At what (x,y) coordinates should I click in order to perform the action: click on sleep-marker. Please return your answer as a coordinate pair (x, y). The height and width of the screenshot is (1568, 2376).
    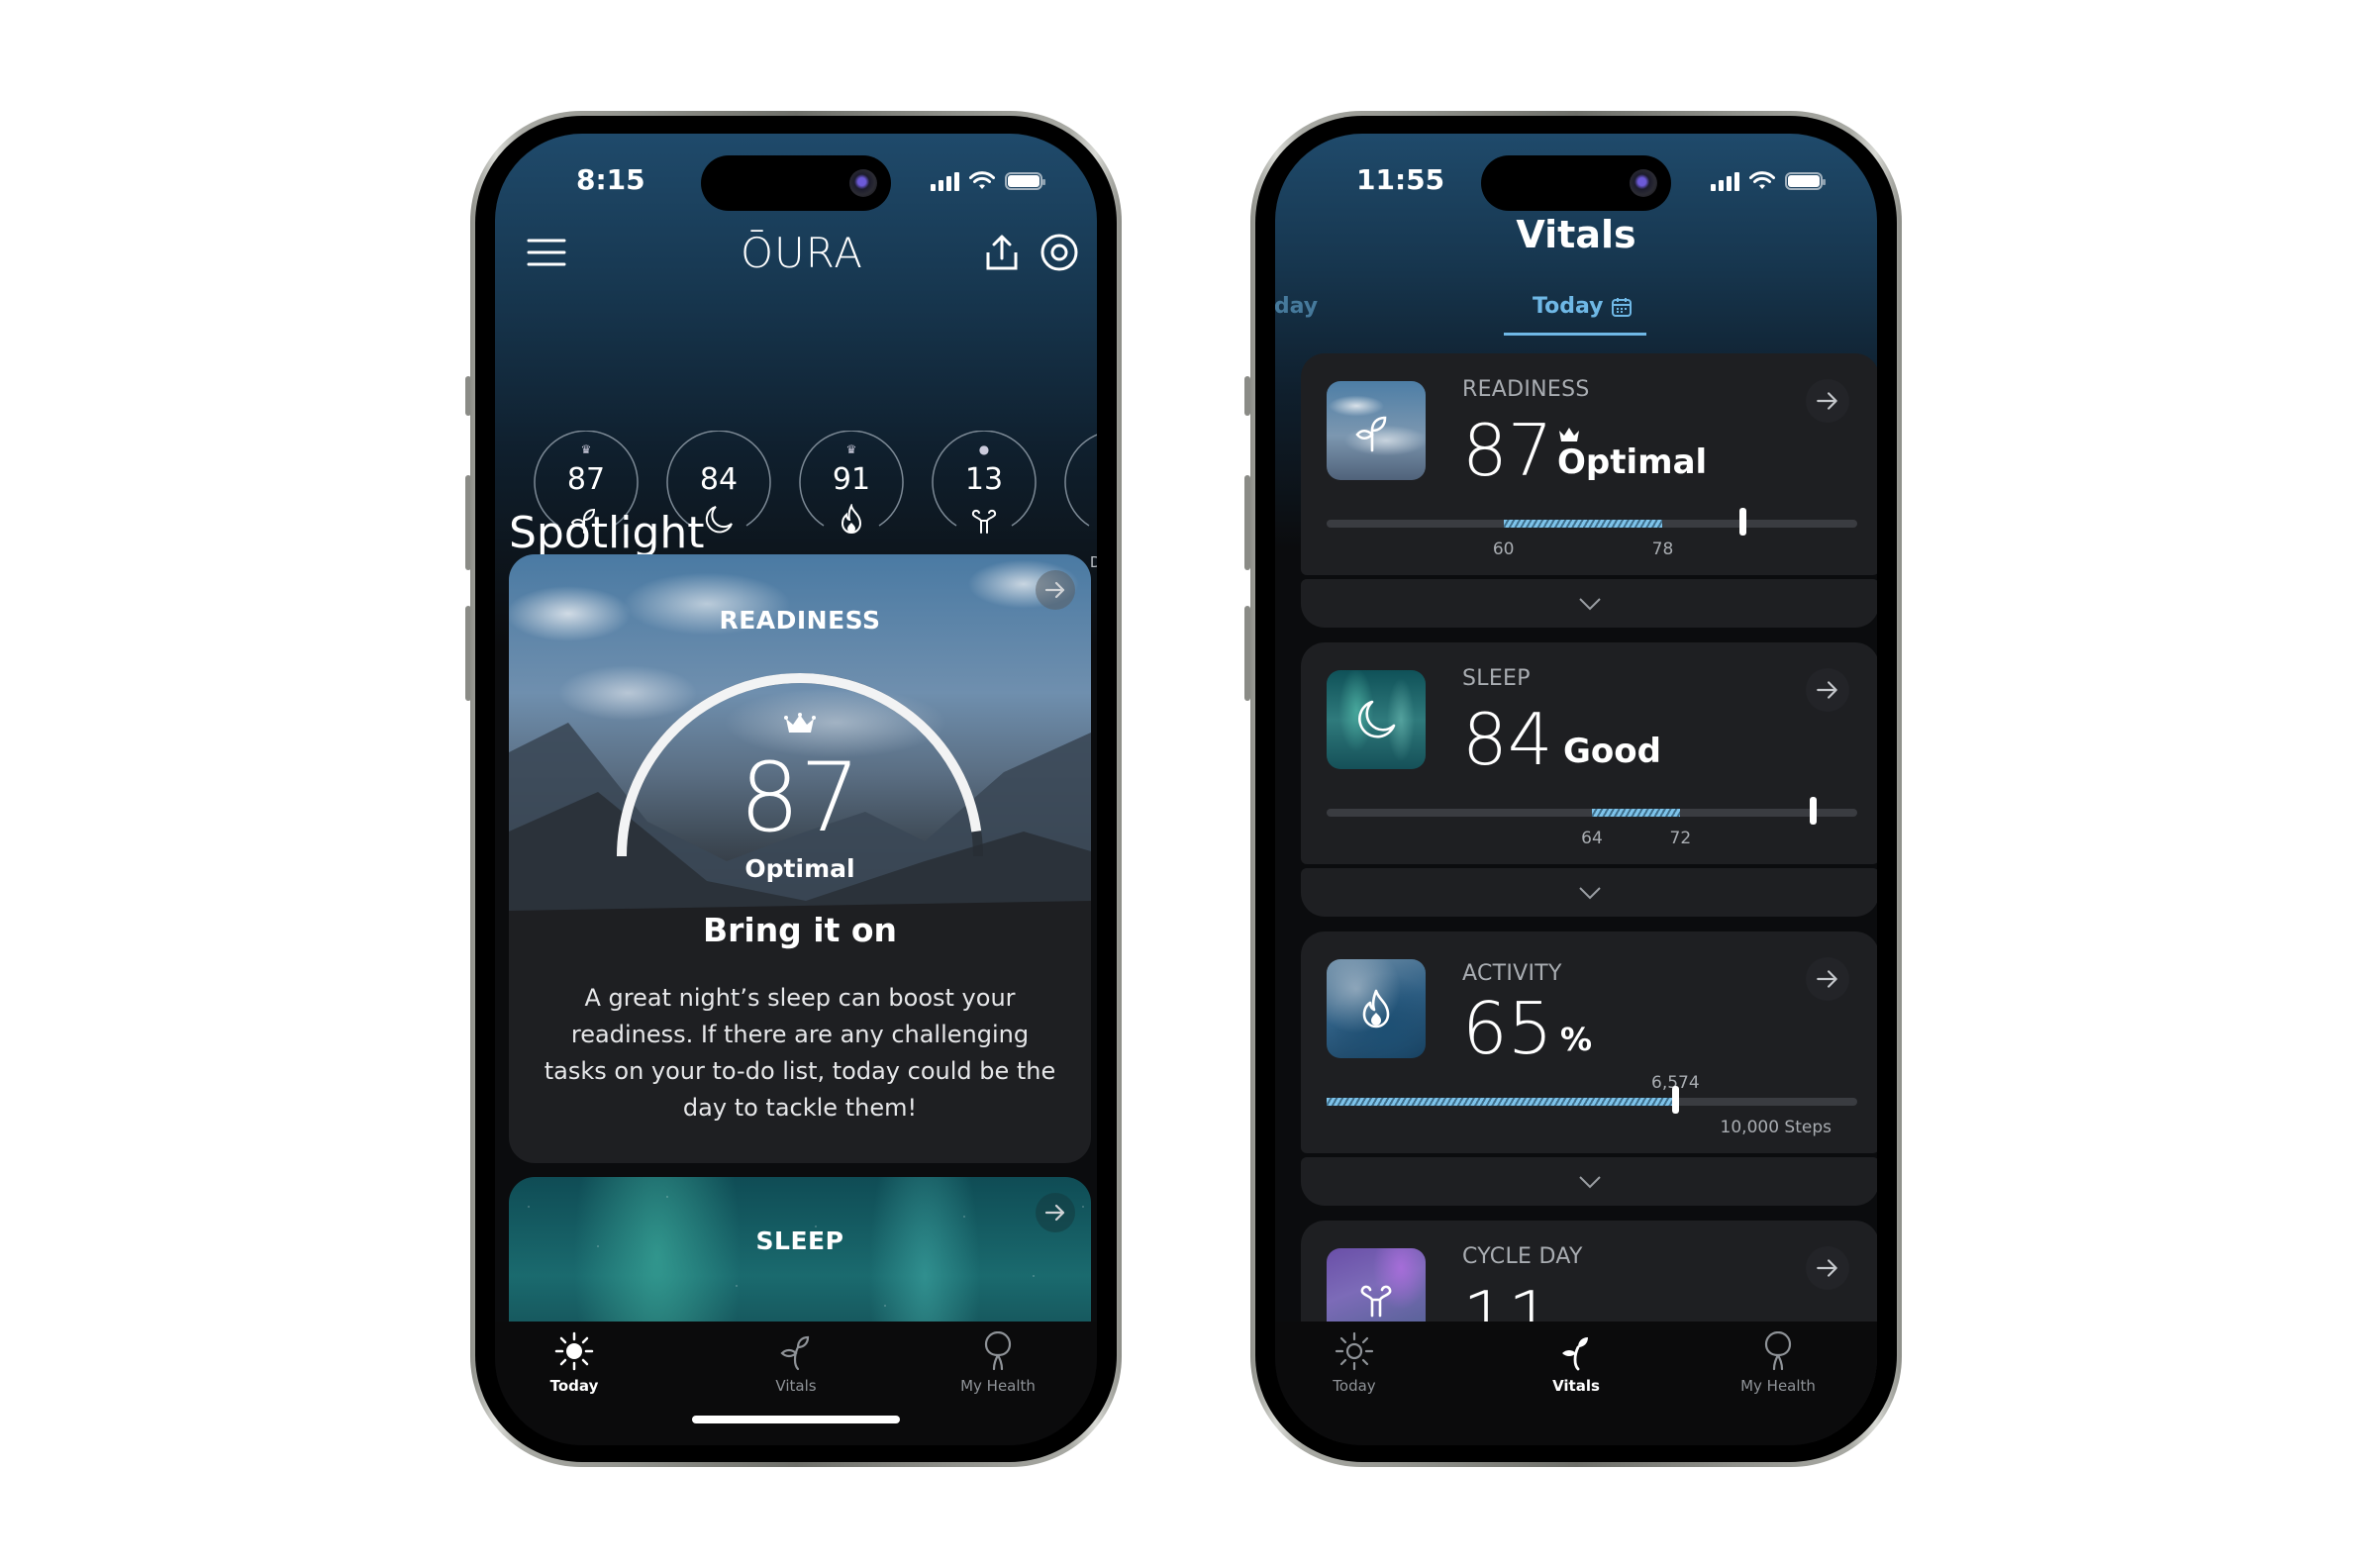
    Looking at the image, I should click on (1814, 811).